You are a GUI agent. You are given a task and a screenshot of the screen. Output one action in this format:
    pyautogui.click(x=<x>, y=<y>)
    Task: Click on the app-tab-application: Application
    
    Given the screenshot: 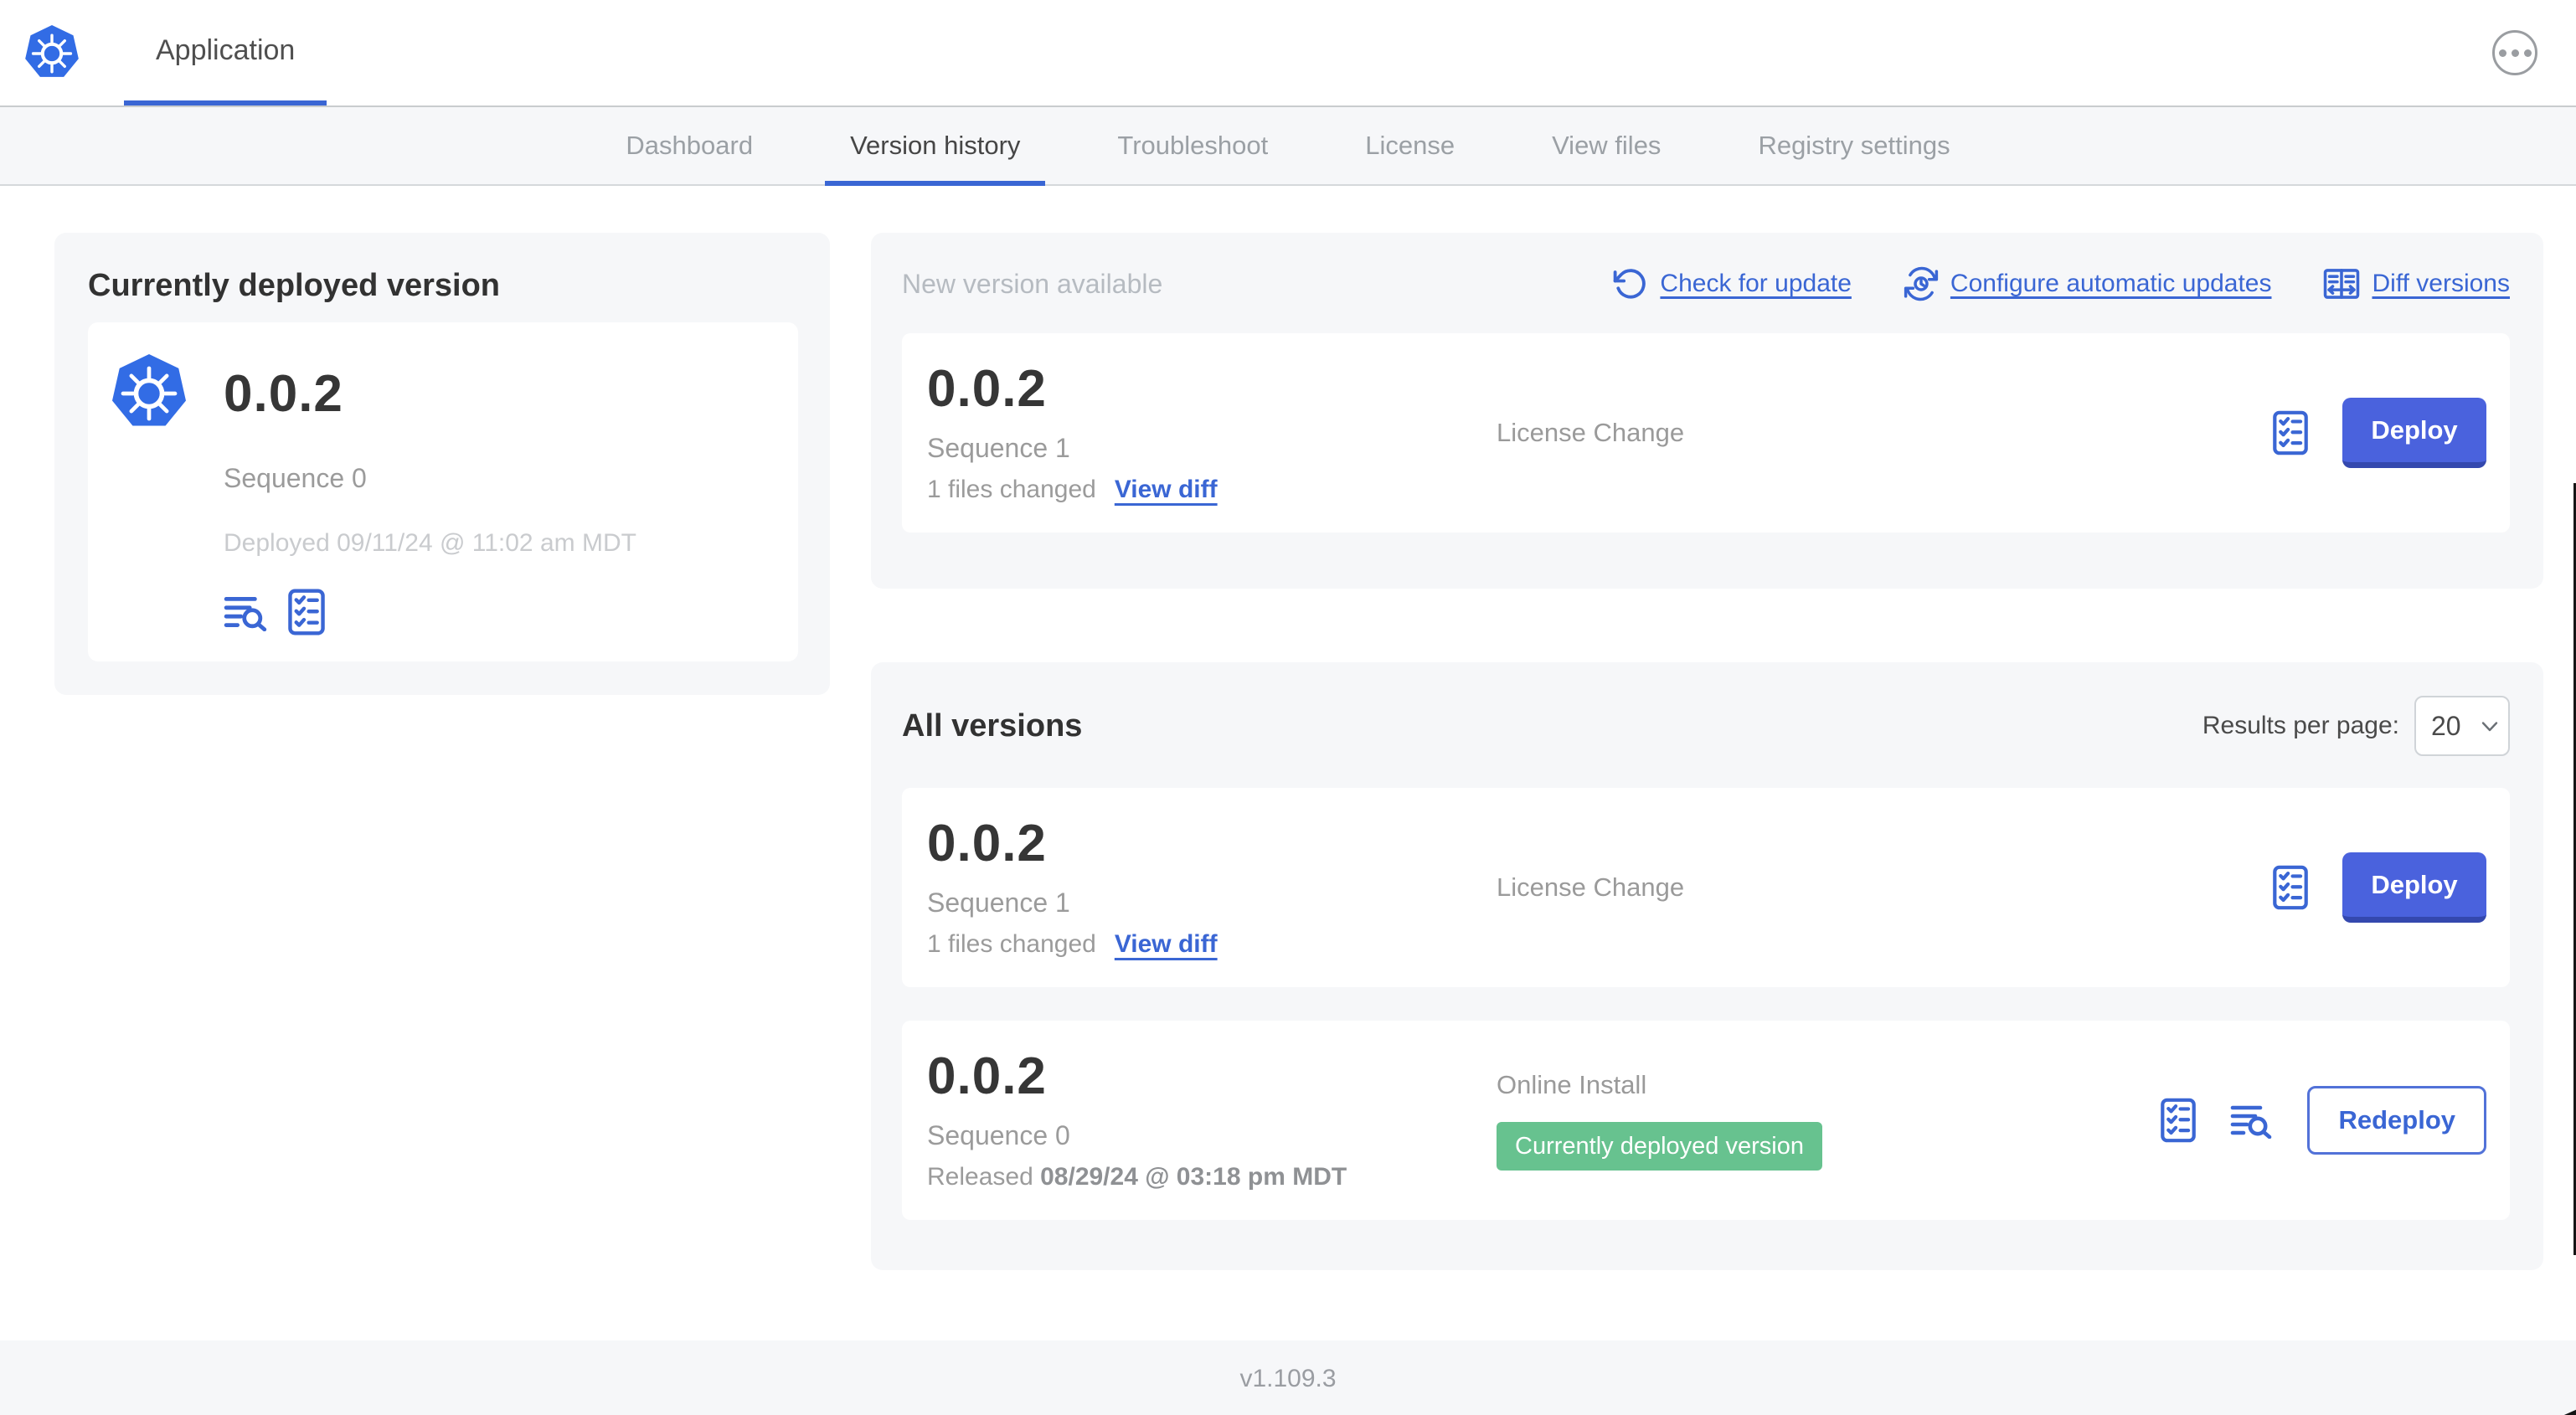 What is the action you would take?
    pyautogui.click(x=225, y=52)
    